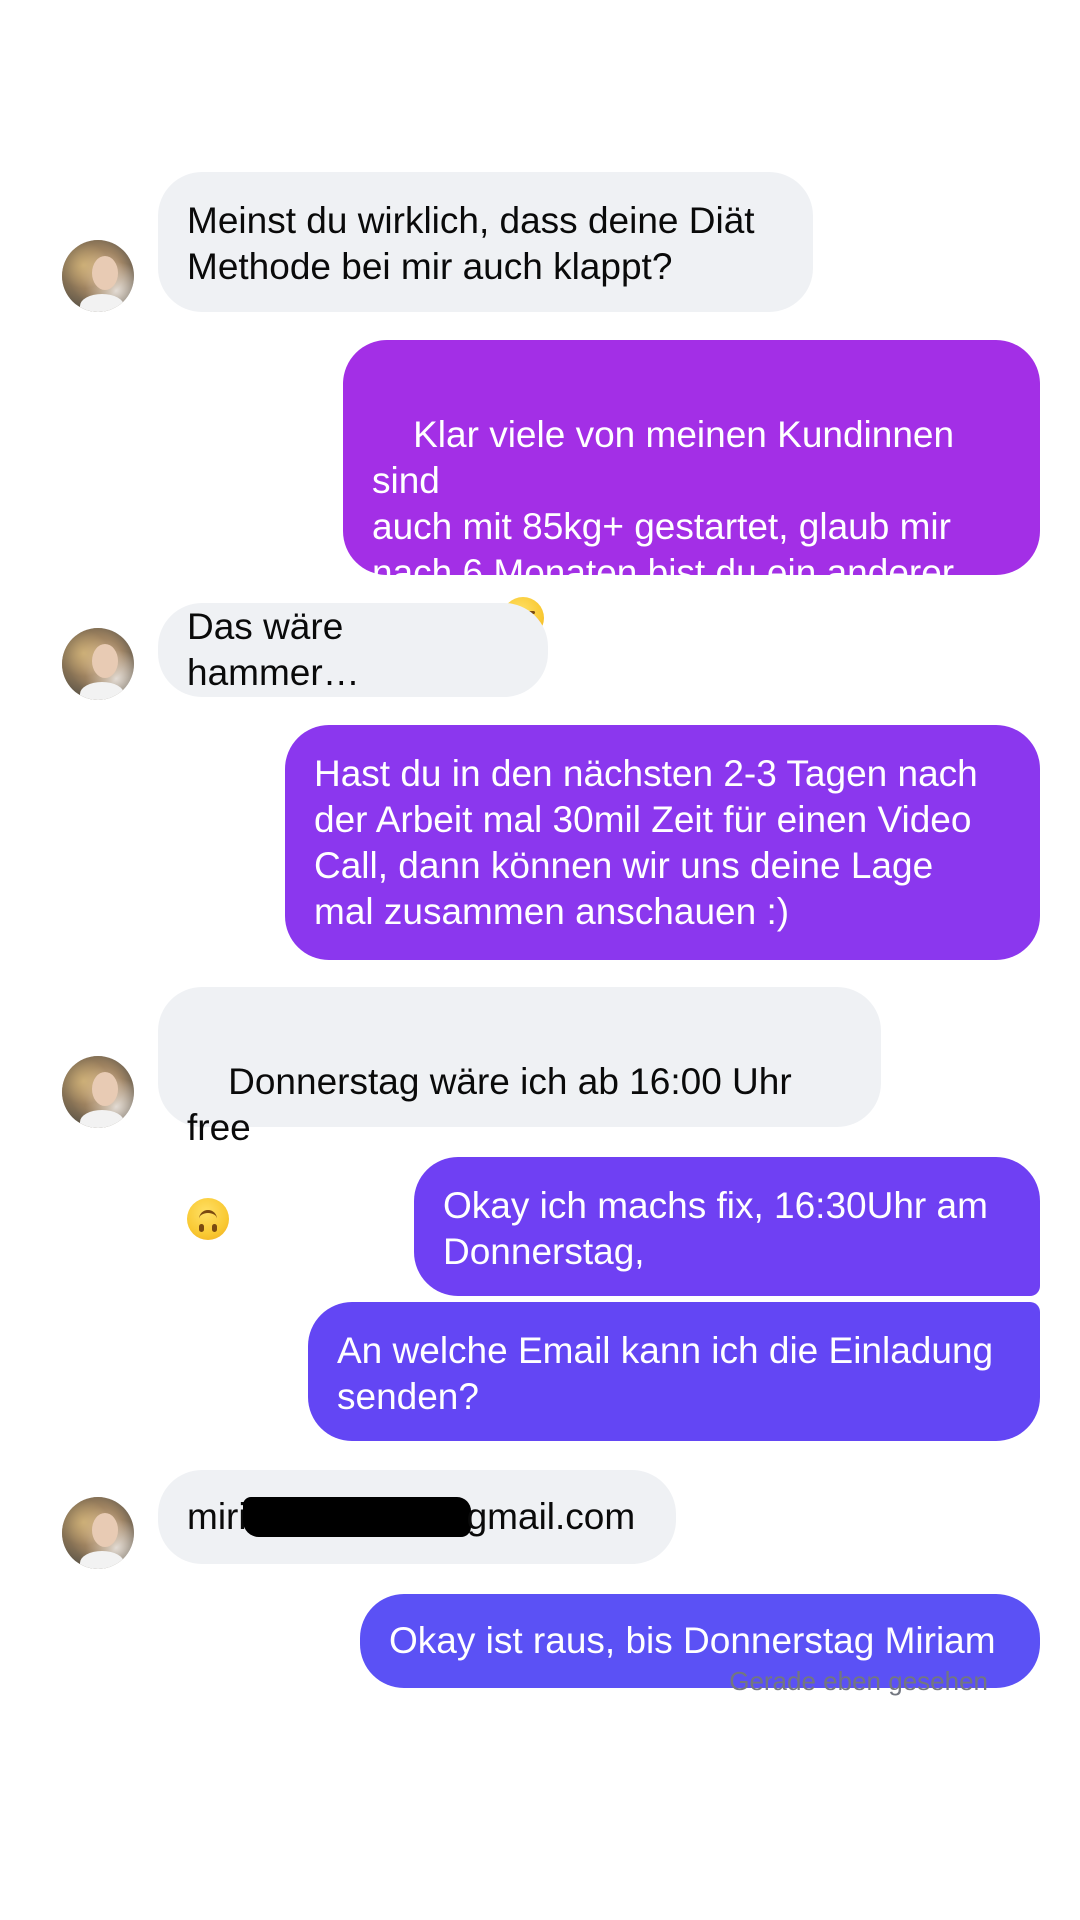 The height and width of the screenshot is (1920, 1080). What do you see at coordinates (494, 1104) in the screenshot?
I see `message-text: Donnerstag wäre ich ab 16:00 Uhr free` at bounding box center [494, 1104].